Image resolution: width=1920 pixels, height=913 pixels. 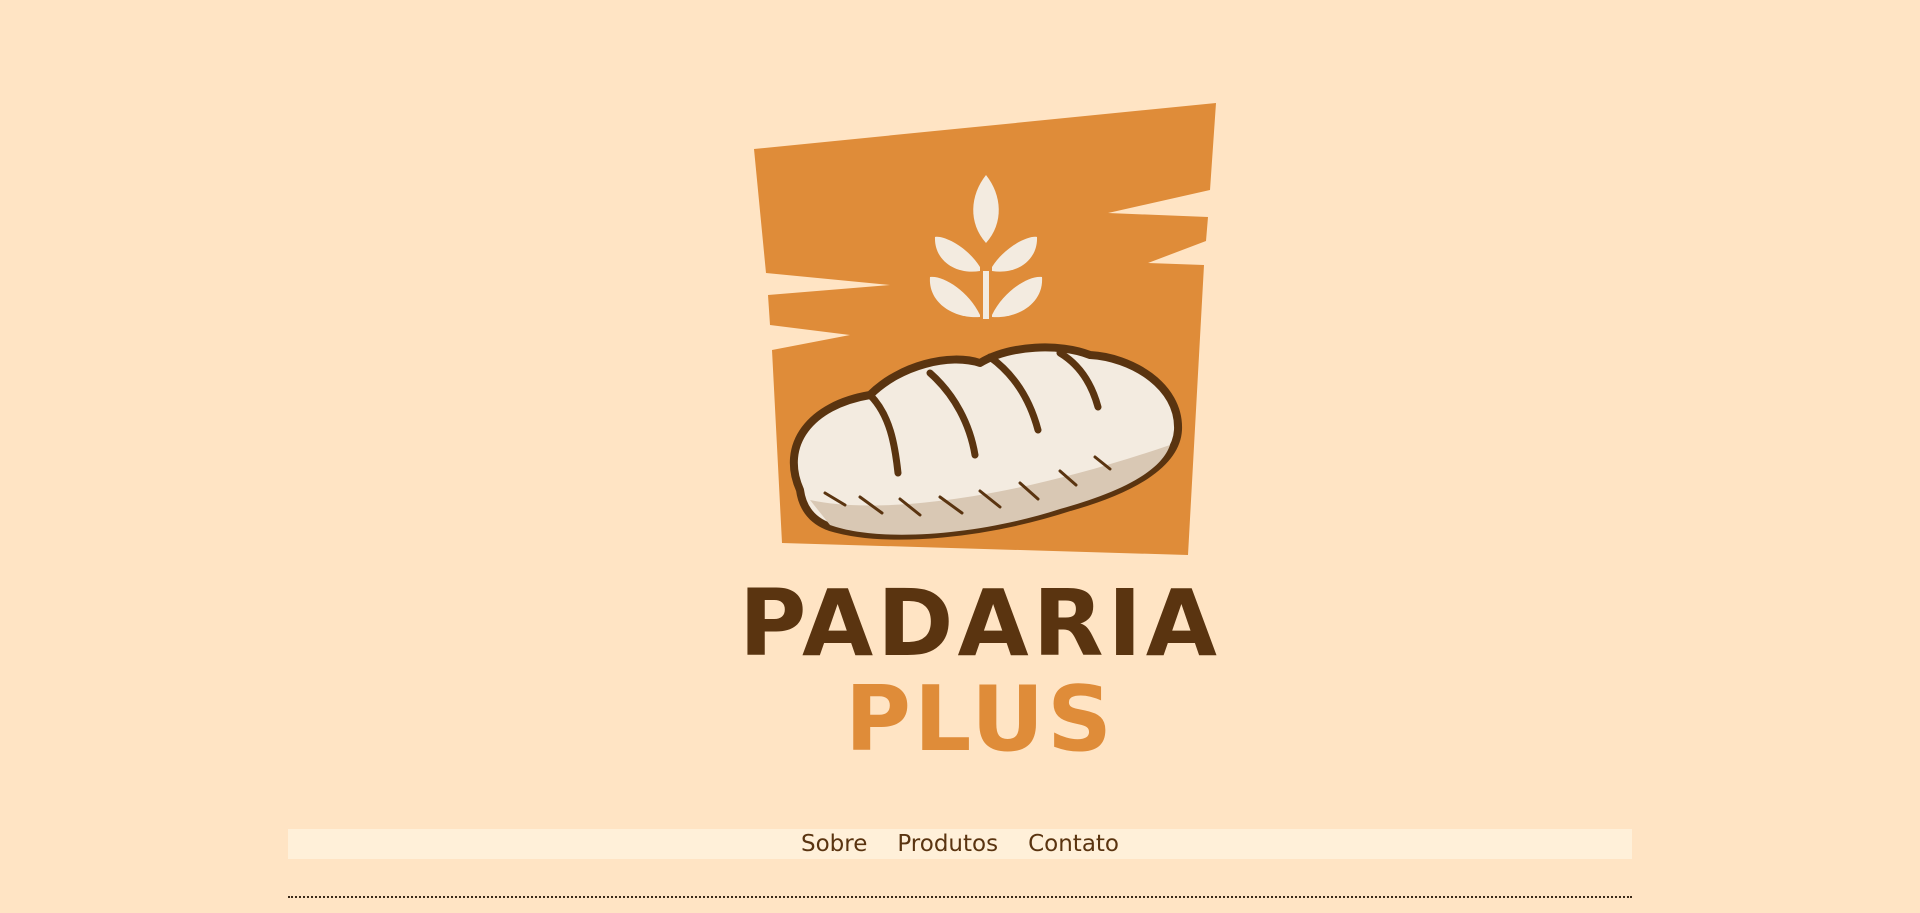 I want to click on brand-name-secondary: PLUS, so click(x=980, y=716).